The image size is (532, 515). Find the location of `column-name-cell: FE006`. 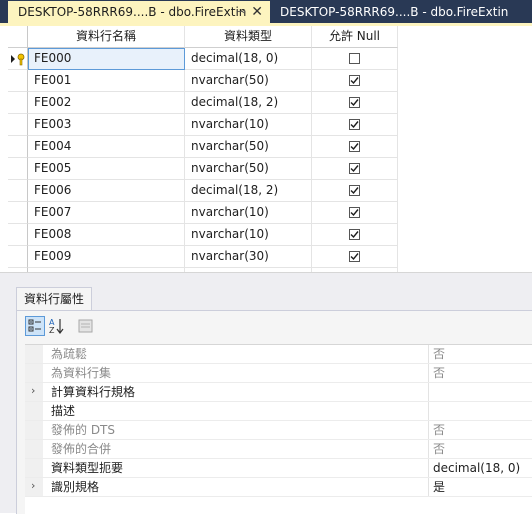

column-name-cell: FE006 is located at coordinates (106, 191).